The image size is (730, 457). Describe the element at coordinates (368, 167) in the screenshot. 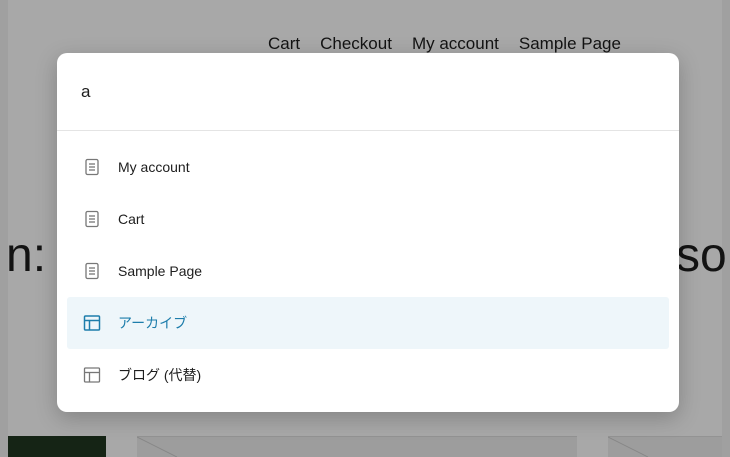

I see `result-item-my-account: My account` at that location.